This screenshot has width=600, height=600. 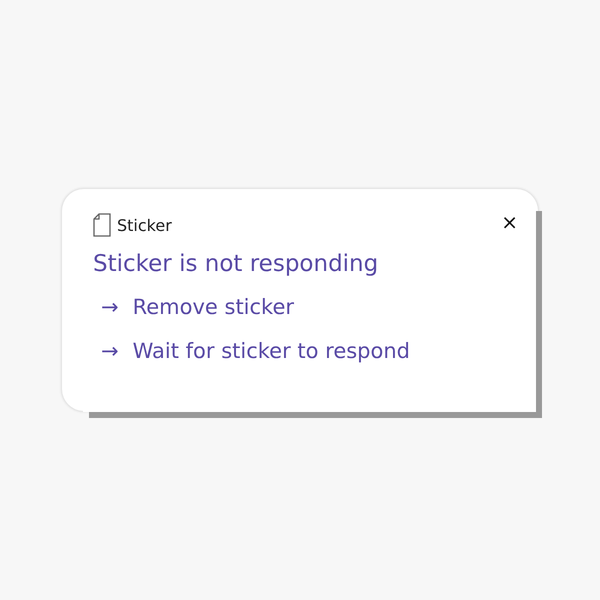 What do you see at coordinates (144, 225) in the screenshot?
I see `window-title: Sticker` at bounding box center [144, 225].